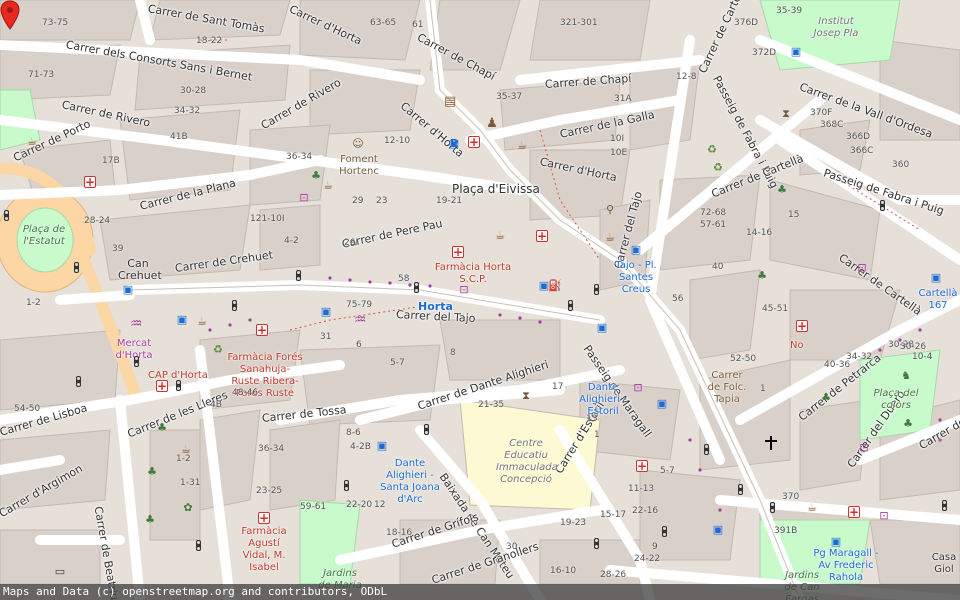 The height and width of the screenshot is (600, 960). Describe the element at coordinates (492, 123) in the screenshot. I see `community-icon: ♟` at that location.